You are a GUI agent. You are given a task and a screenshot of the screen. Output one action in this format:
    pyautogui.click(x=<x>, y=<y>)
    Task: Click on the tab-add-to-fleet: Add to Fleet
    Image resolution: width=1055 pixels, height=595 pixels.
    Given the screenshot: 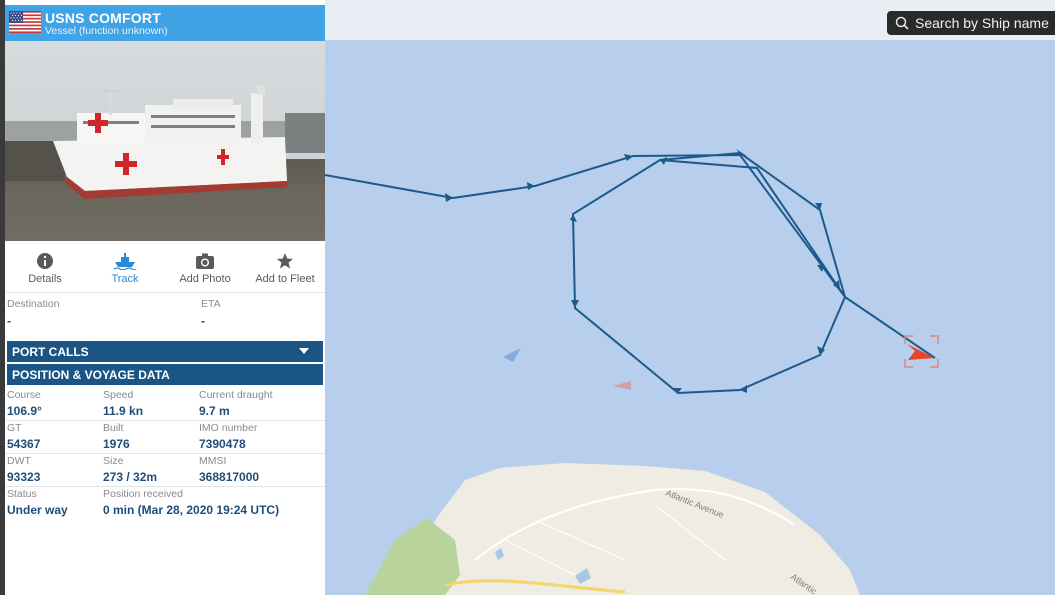 What is the action you would take?
    pyautogui.click(x=285, y=269)
    